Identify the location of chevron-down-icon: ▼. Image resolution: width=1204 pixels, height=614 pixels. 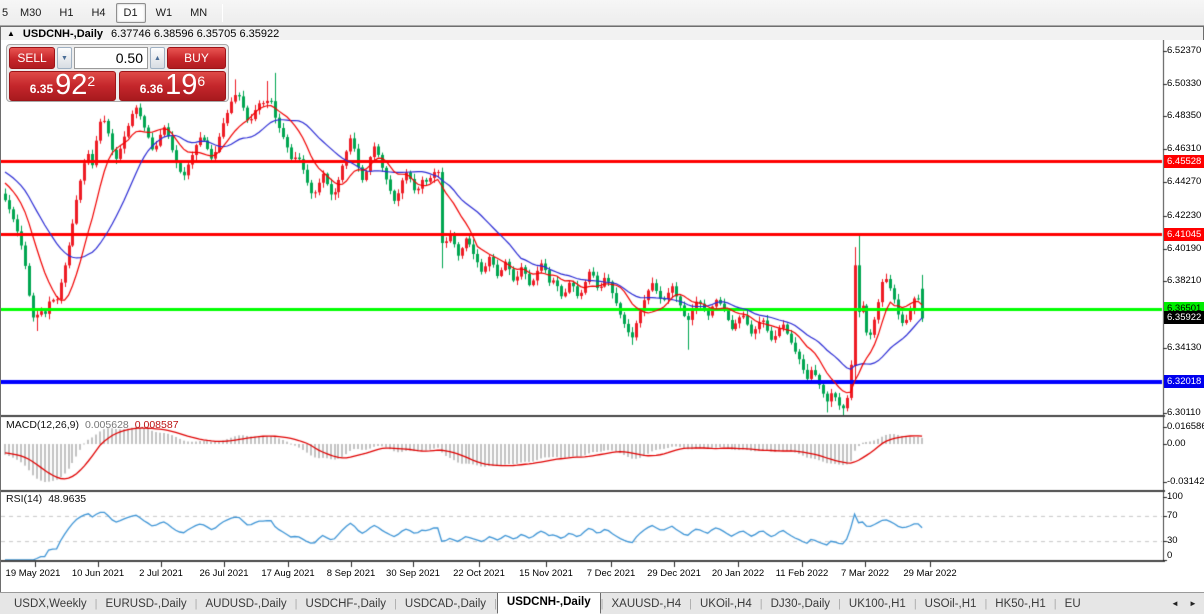
(64, 58).